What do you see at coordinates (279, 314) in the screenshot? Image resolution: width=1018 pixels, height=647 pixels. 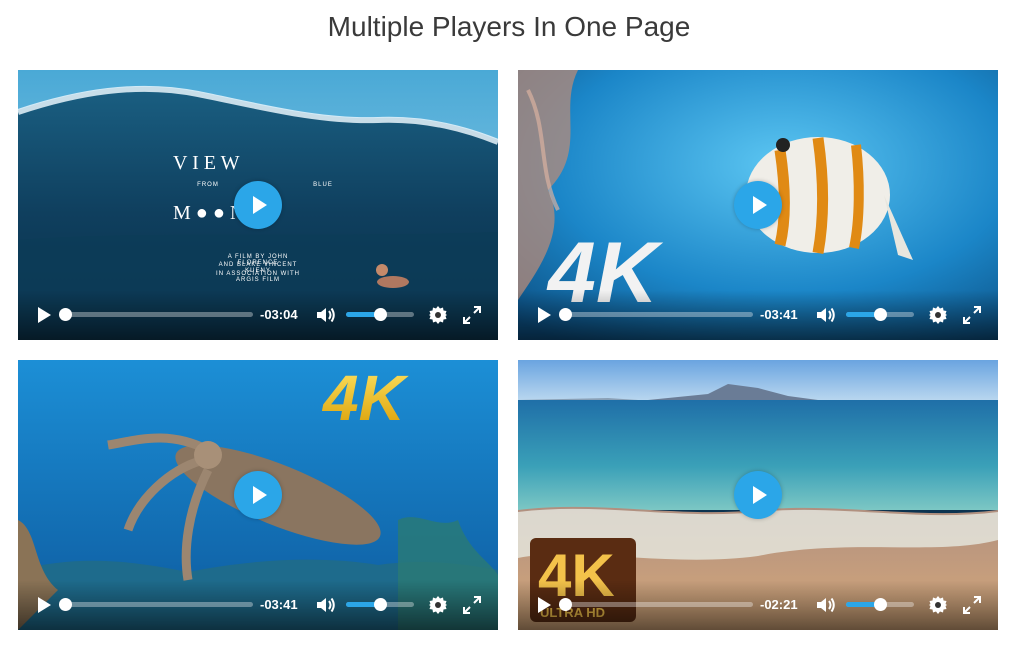 I see `time-remaining: -03:04` at bounding box center [279, 314].